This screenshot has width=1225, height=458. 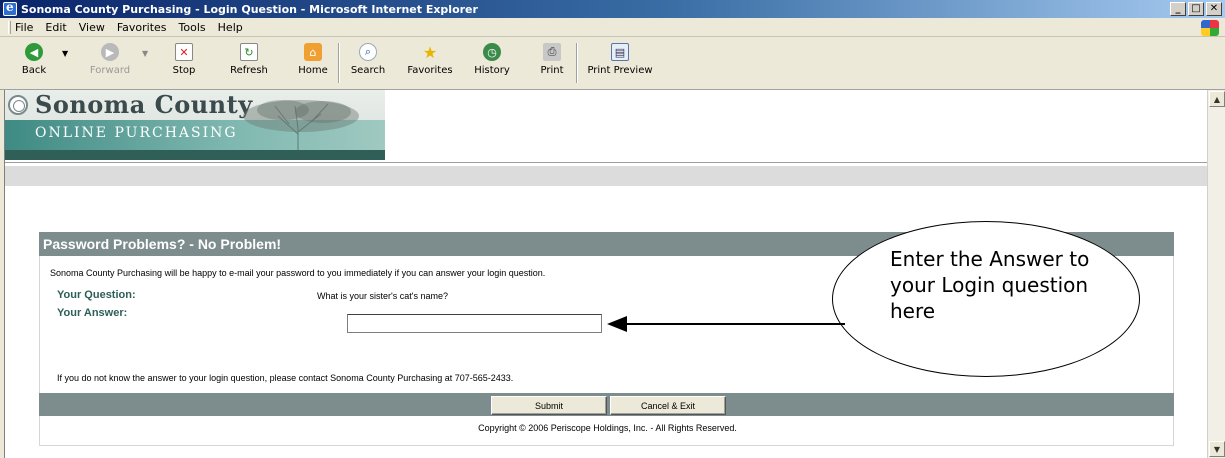 I want to click on internet-explorer-icon, so click(x=10, y=8).